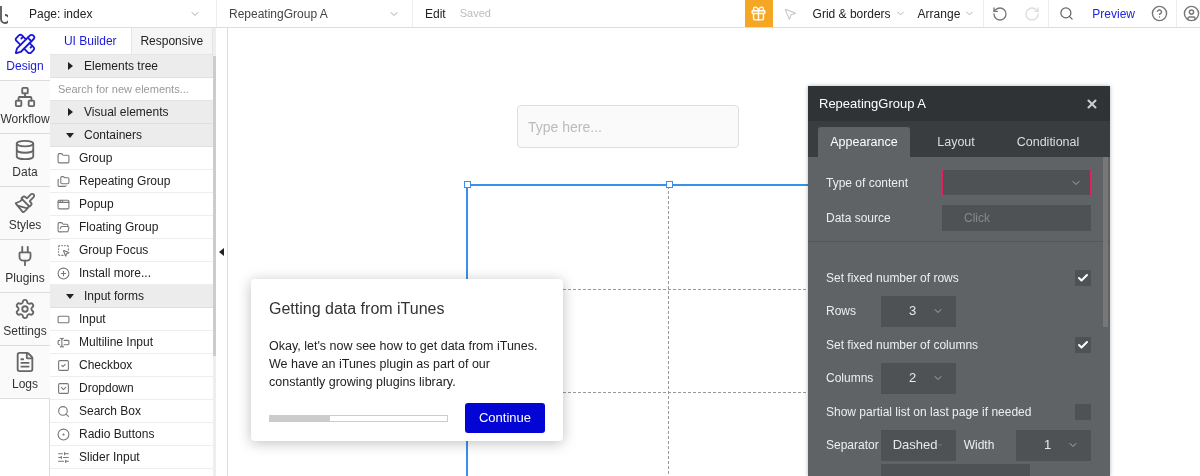  I want to click on dropdown-icon, so click(63, 388).